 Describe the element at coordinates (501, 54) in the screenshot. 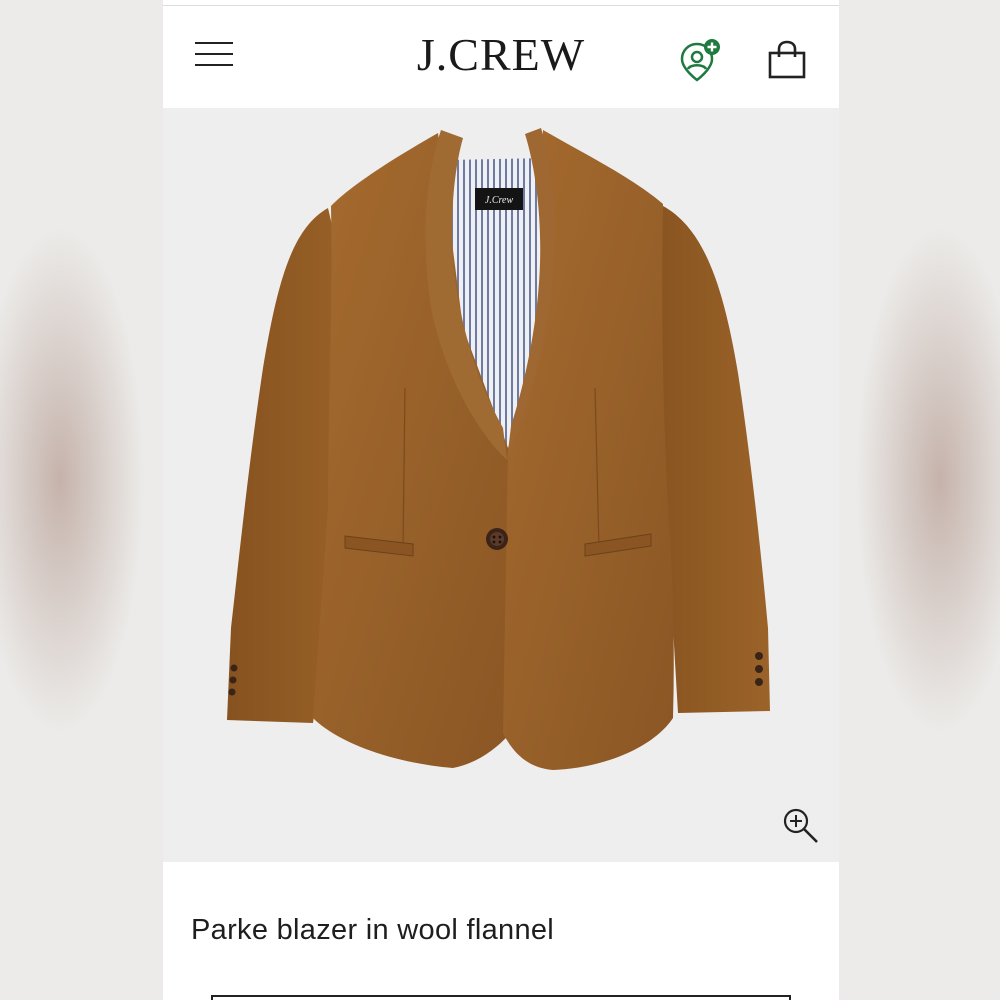

I see `brand-logo: J.CREW` at that location.